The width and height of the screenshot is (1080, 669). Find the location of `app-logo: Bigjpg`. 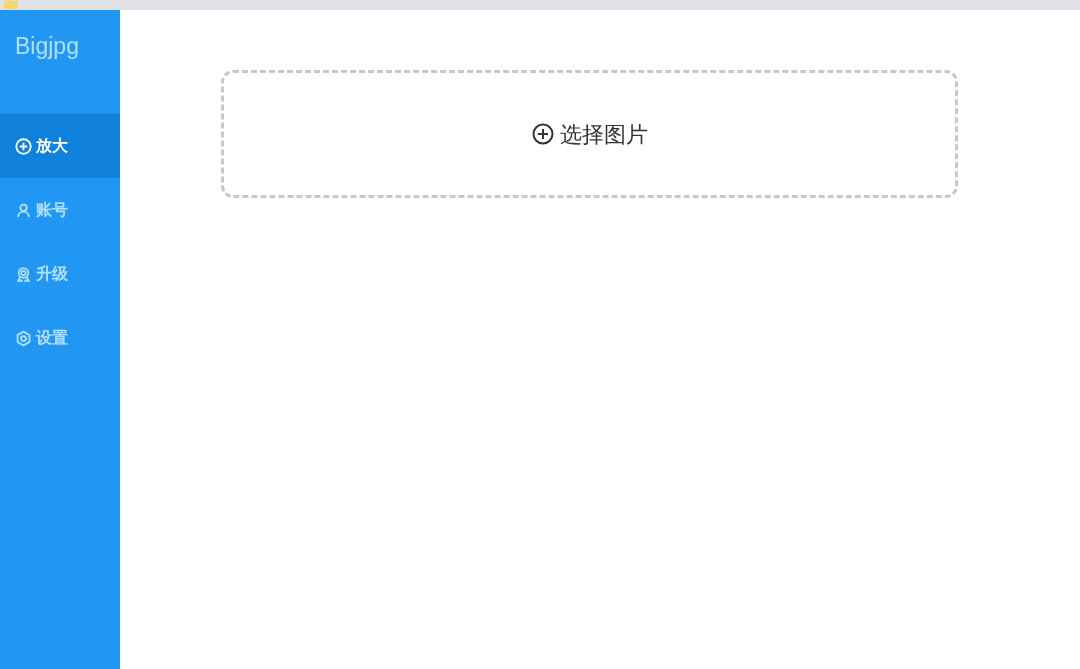

app-logo: Bigjpg is located at coordinates (47, 46).